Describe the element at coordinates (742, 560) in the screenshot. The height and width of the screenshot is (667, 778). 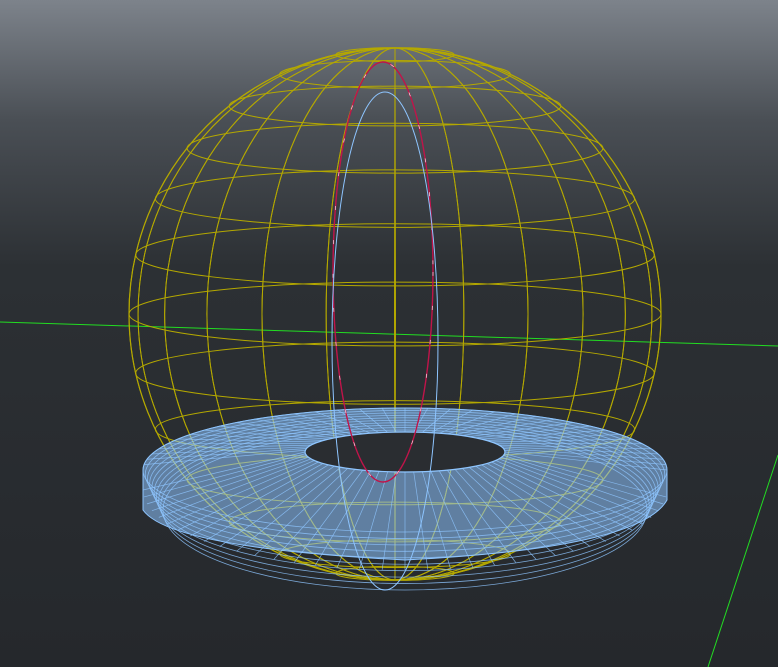
I see `z-axis-line` at that location.